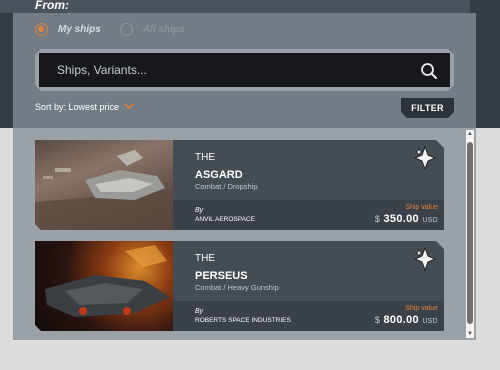 The height and width of the screenshot is (370, 500). I want to click on radio-all-ships: All ships, so click(152, 29).